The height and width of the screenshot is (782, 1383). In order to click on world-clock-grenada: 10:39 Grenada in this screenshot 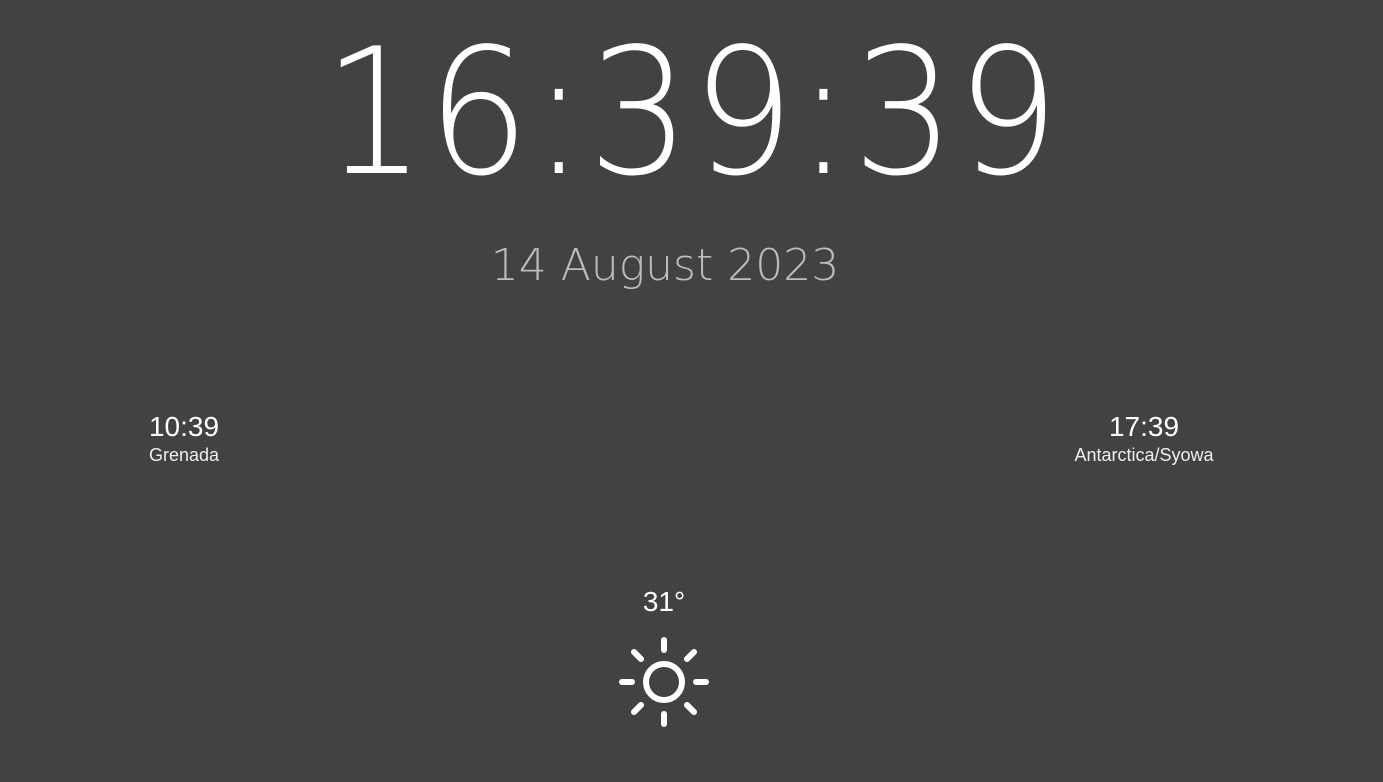, I will do `click(184, 438)`.